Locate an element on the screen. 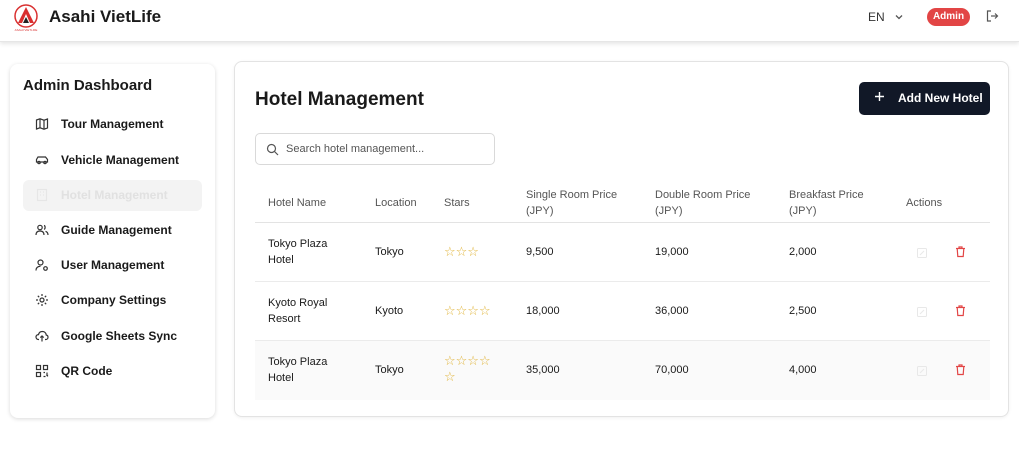 Image resolution: width=1019 pixels, height=453 pixels. star-icons: ☆☆☆ is located at coordinates (461, 251).